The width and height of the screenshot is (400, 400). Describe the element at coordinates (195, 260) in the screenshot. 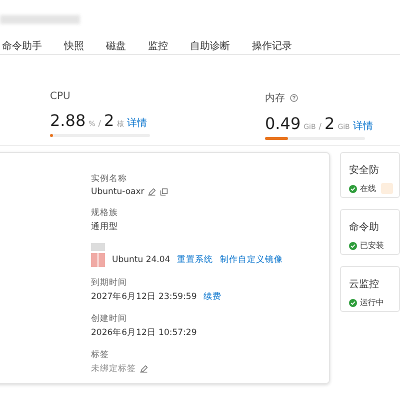

I see `action-link: 重置系统` at that location.